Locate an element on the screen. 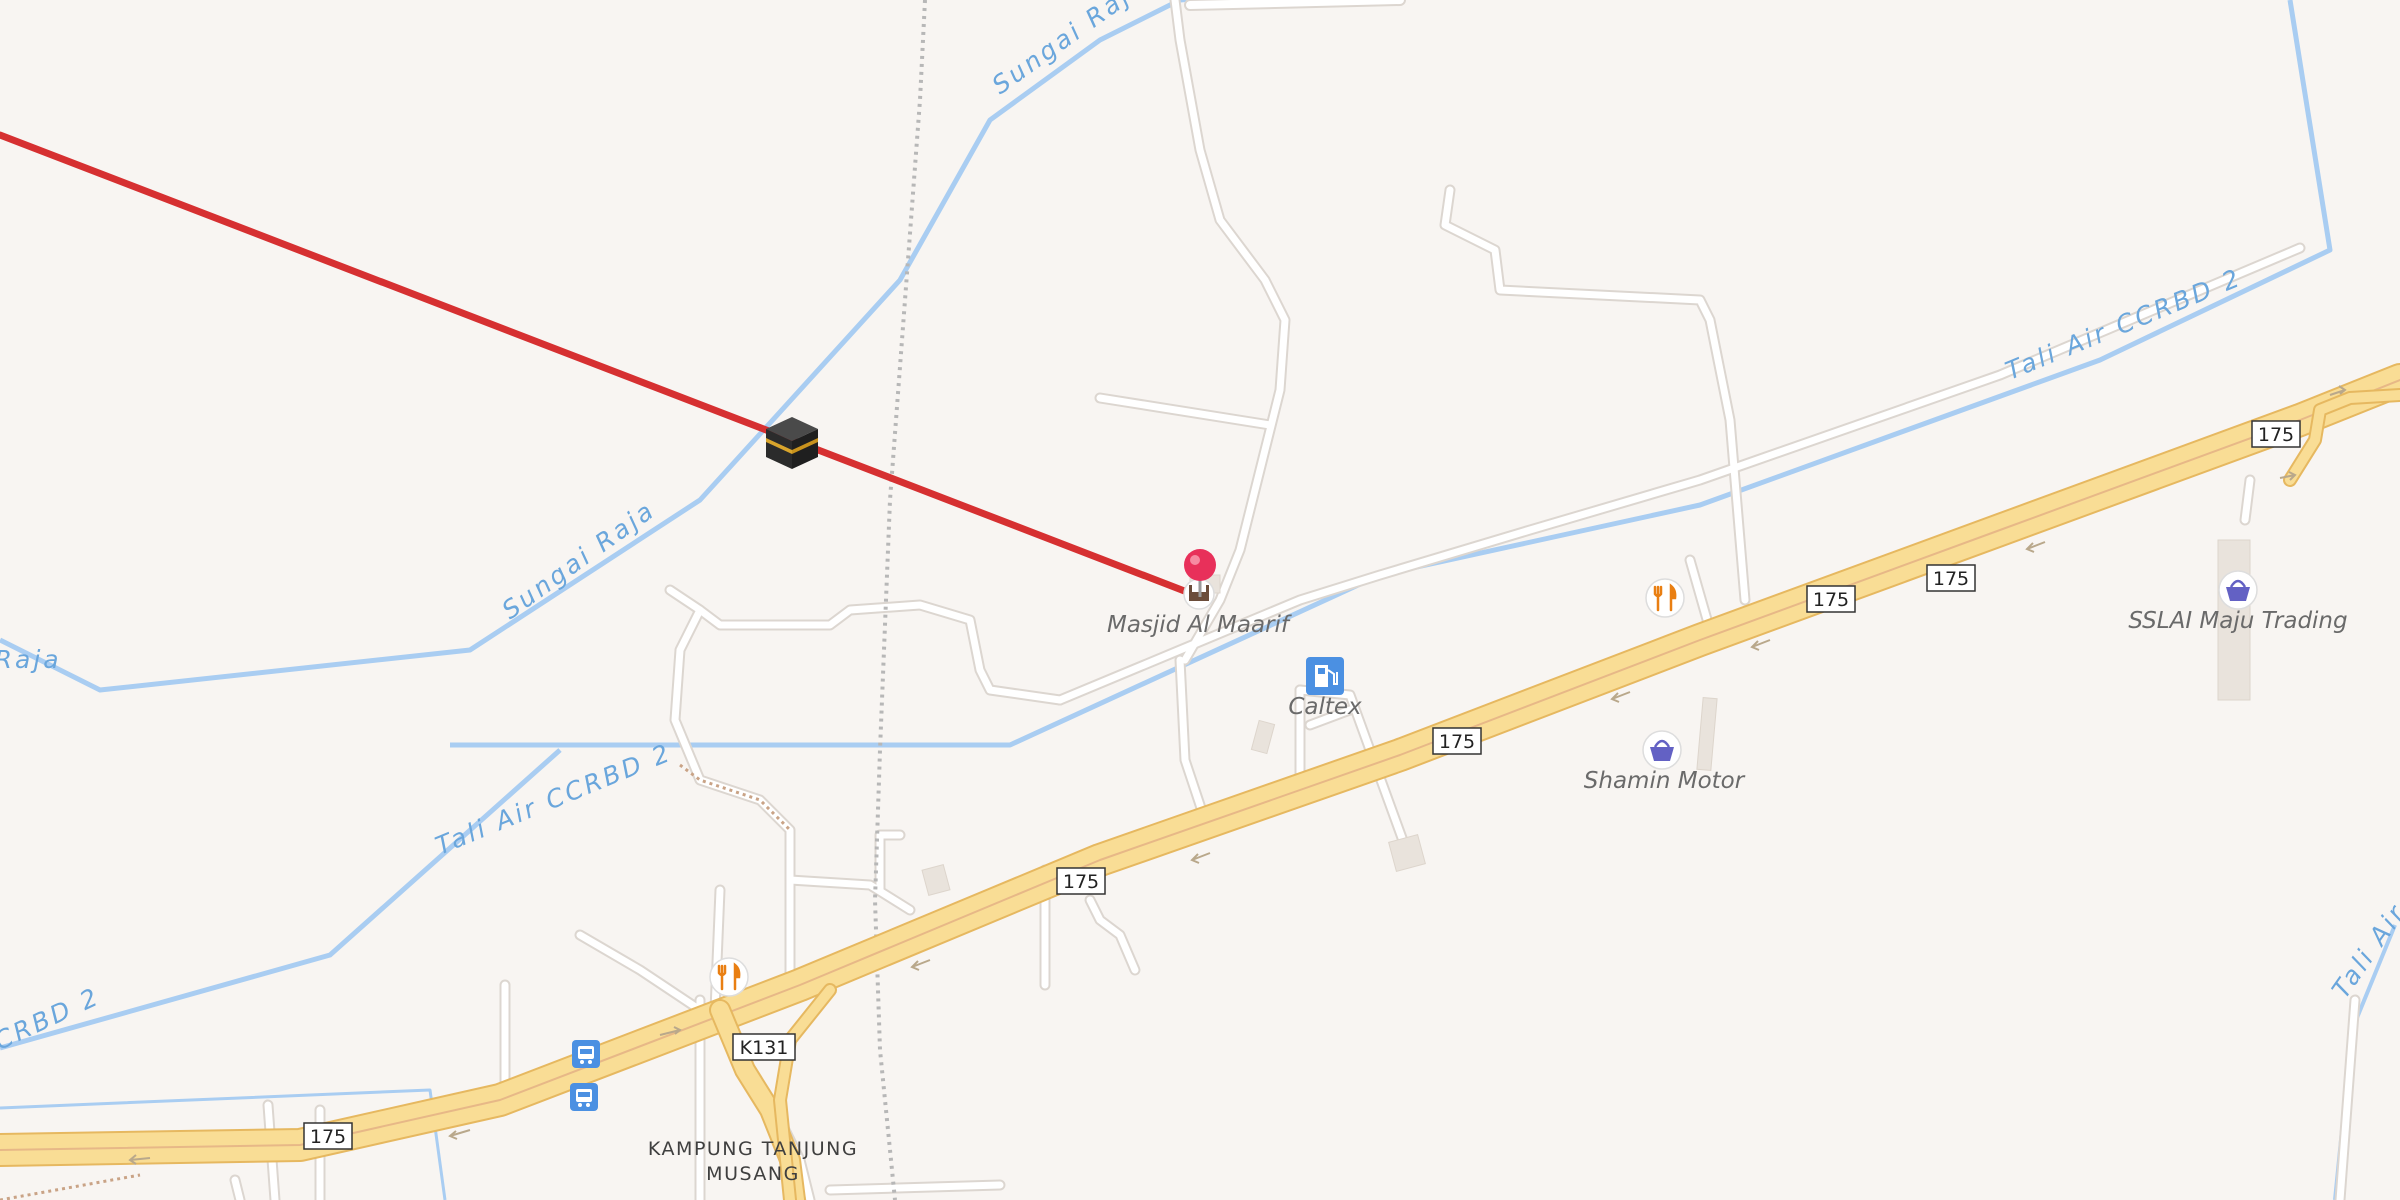  river-label-sungai-raja-edge: Sungai Raja is located at coordinates (31, 659).